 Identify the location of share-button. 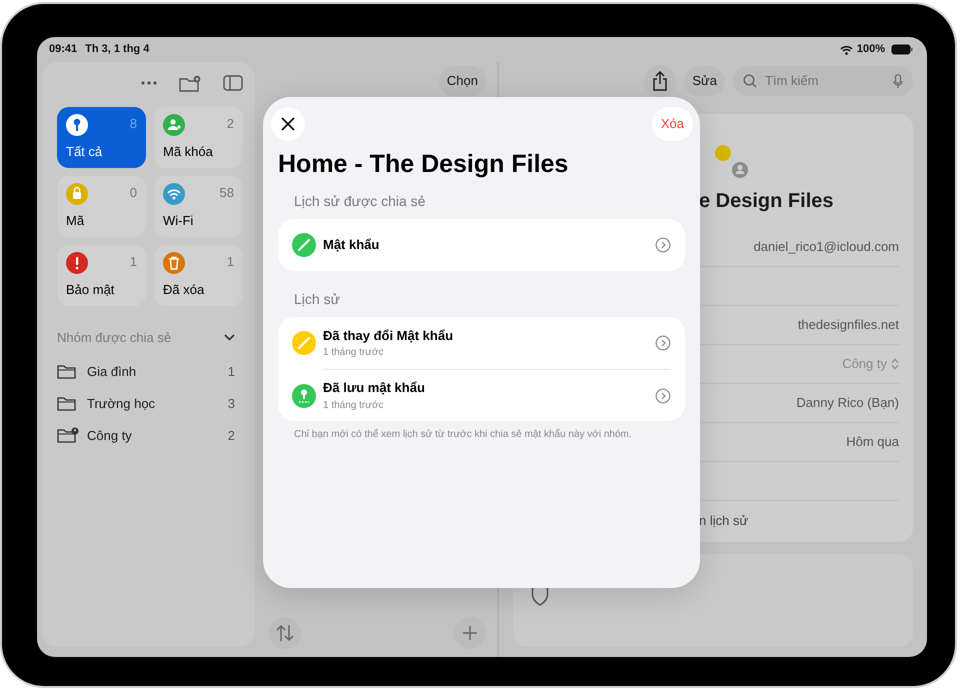
(660, 81).